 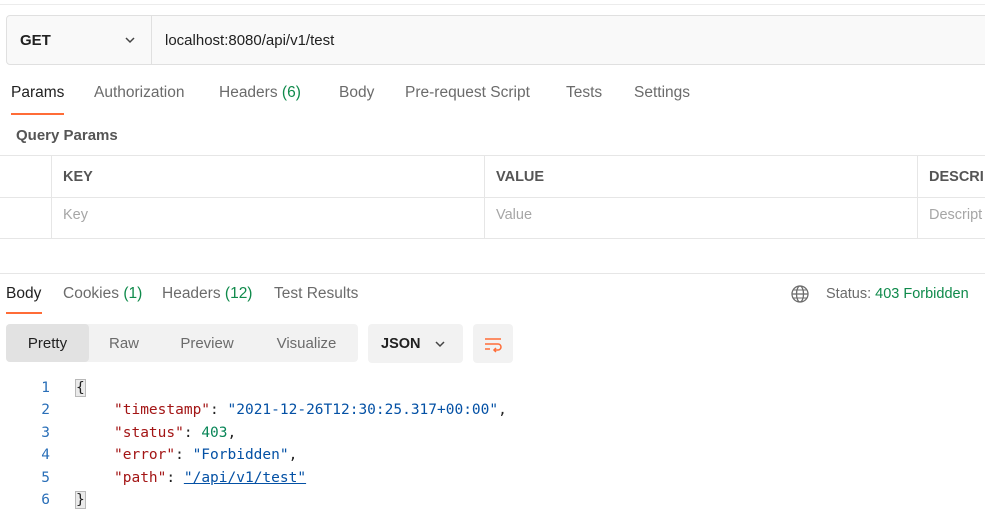 I want to click on json-value: 403, so click(x=214, y=433).